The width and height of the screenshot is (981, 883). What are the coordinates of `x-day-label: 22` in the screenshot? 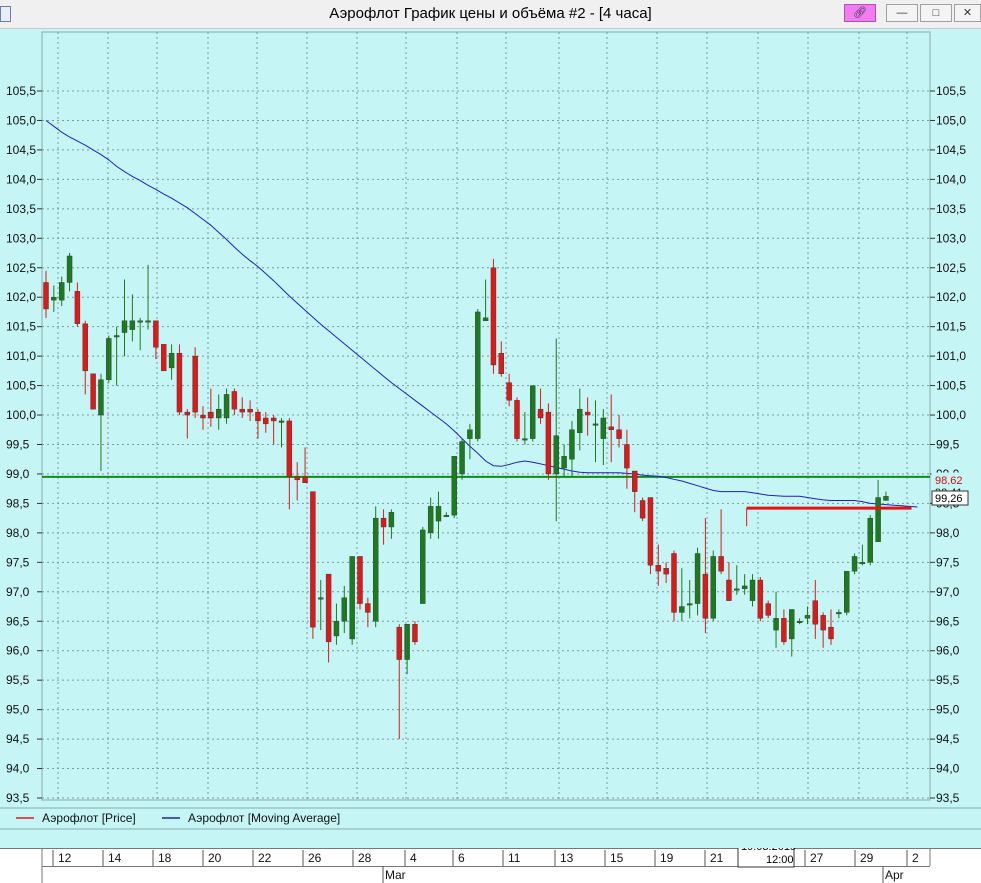 It's located at (265, 858).